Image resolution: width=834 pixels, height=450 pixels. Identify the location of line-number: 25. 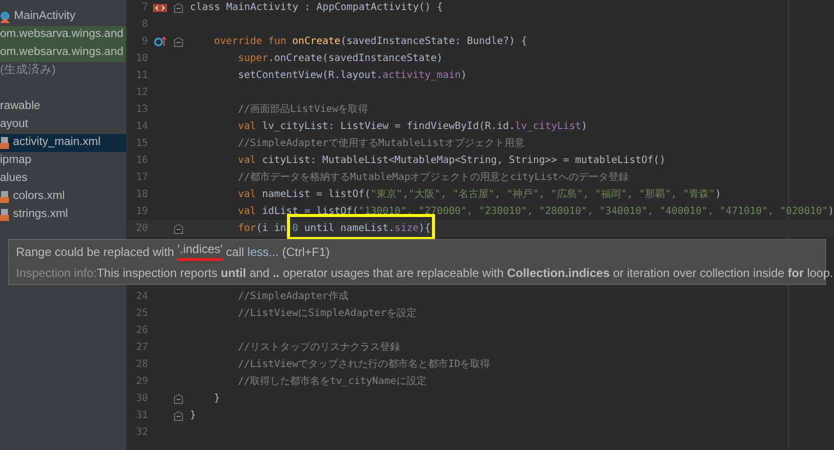
(141, 314).